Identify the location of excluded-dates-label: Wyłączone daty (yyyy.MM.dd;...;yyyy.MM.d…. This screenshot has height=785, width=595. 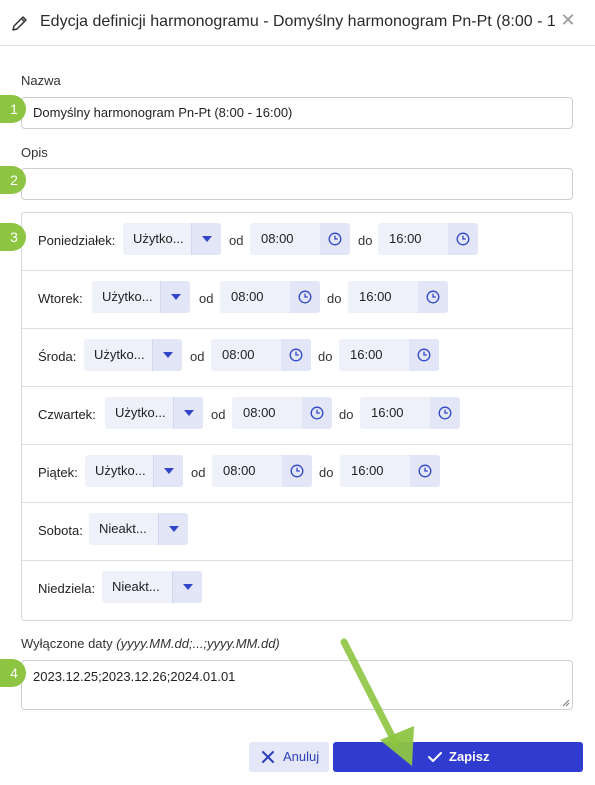
(150, 643).